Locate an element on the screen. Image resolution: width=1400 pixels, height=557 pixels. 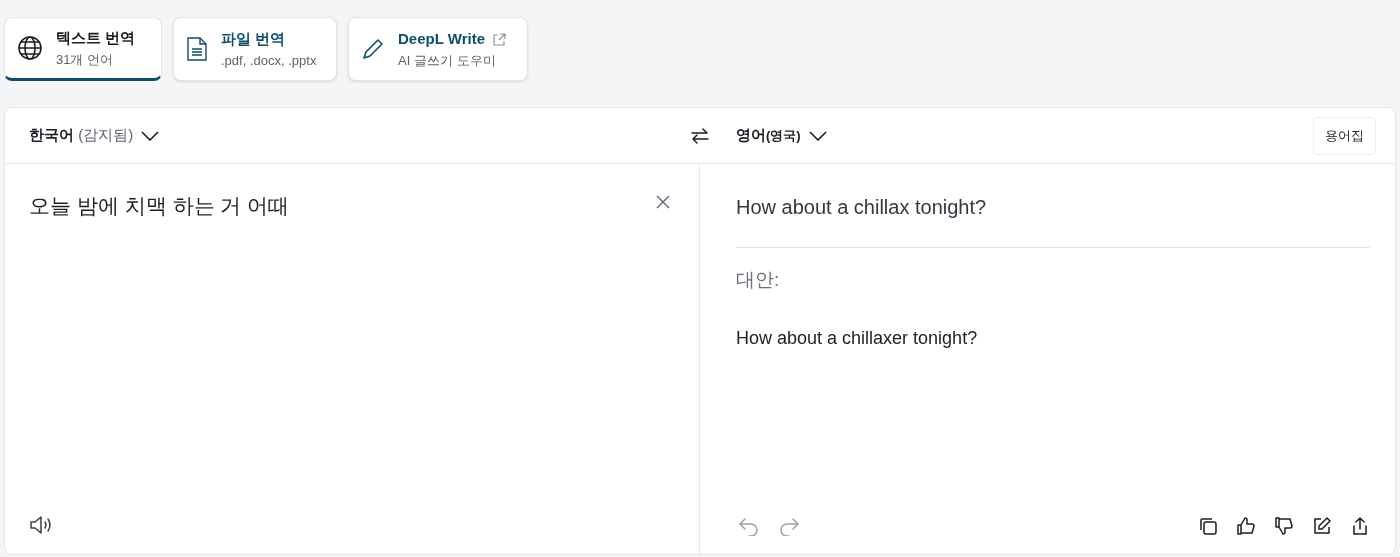
glossary-button: 용어집 is located at coordinates (1344, 135).